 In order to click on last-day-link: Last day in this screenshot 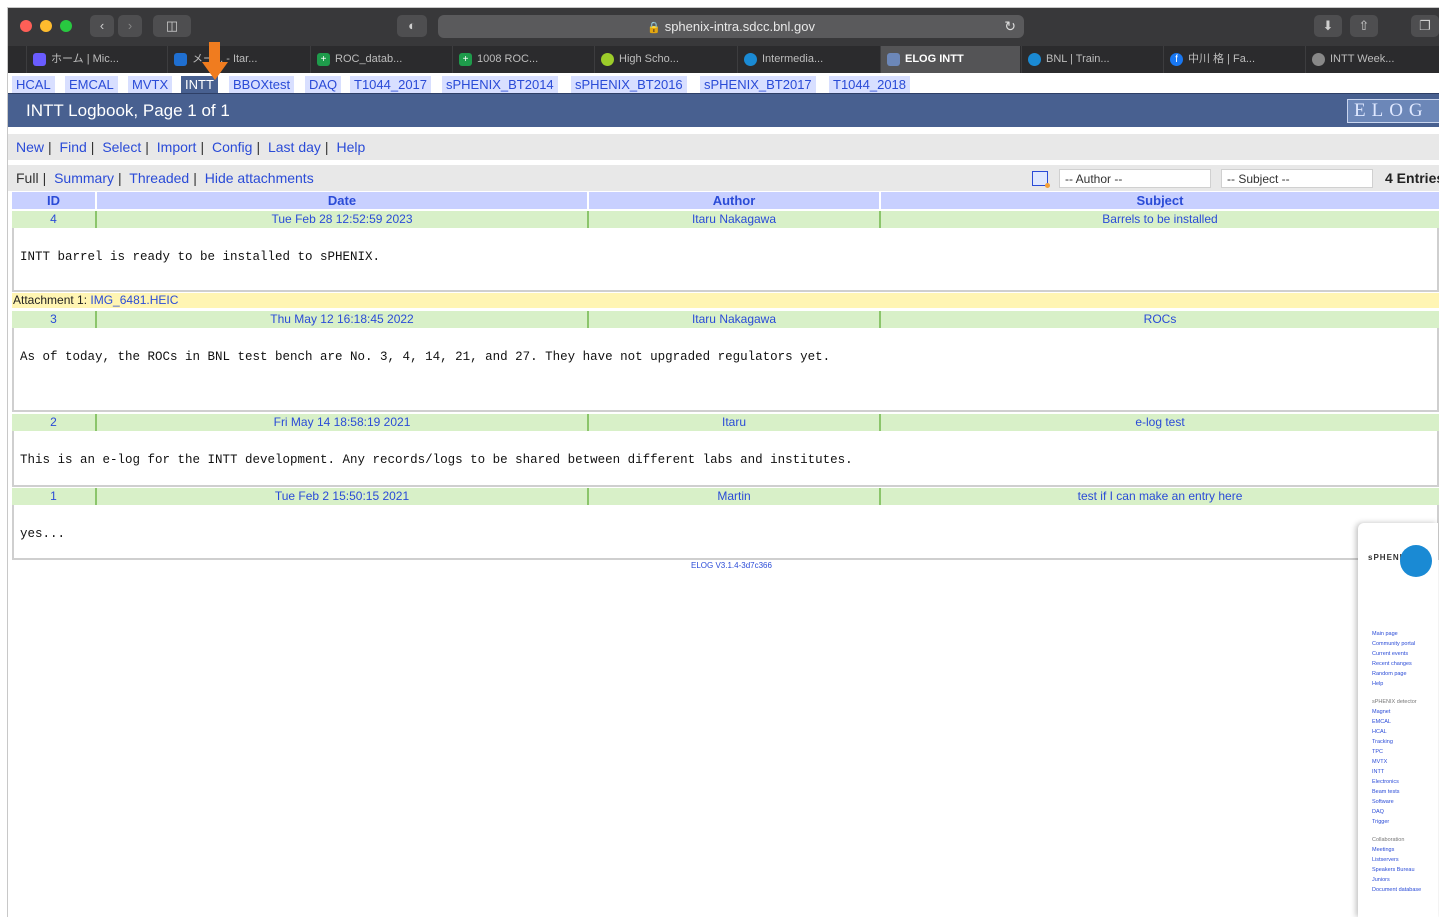, I will do `click(294, 147)`.